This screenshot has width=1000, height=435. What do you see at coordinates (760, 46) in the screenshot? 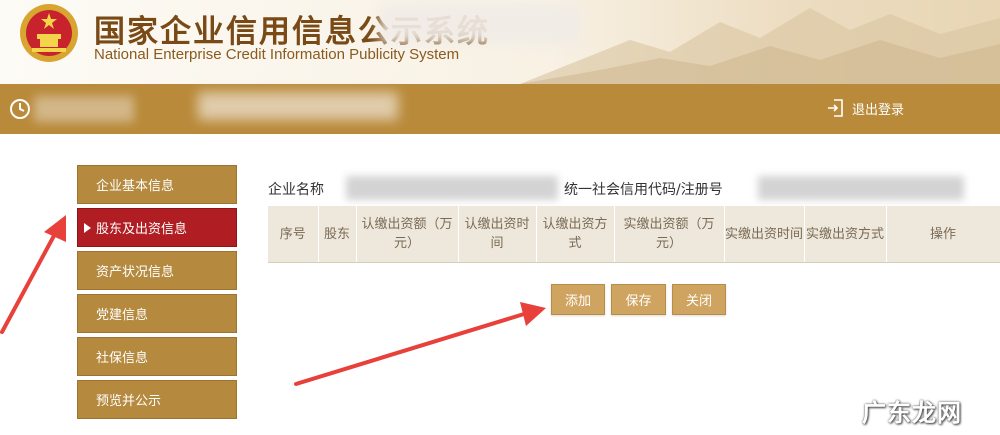
I see `mountain-background` at bounding box center [760, 46].